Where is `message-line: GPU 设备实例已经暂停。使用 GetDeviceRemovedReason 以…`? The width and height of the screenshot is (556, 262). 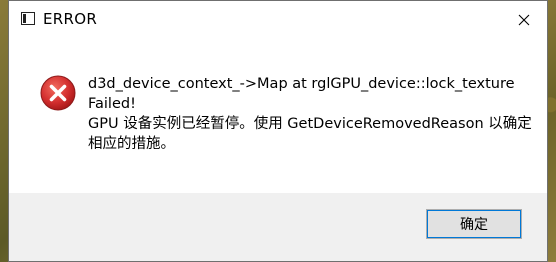
message-line: GPU 设备实例已经暂停。使用 GetDeviceRemovedReason 以… is located at coordinates (310, 124).